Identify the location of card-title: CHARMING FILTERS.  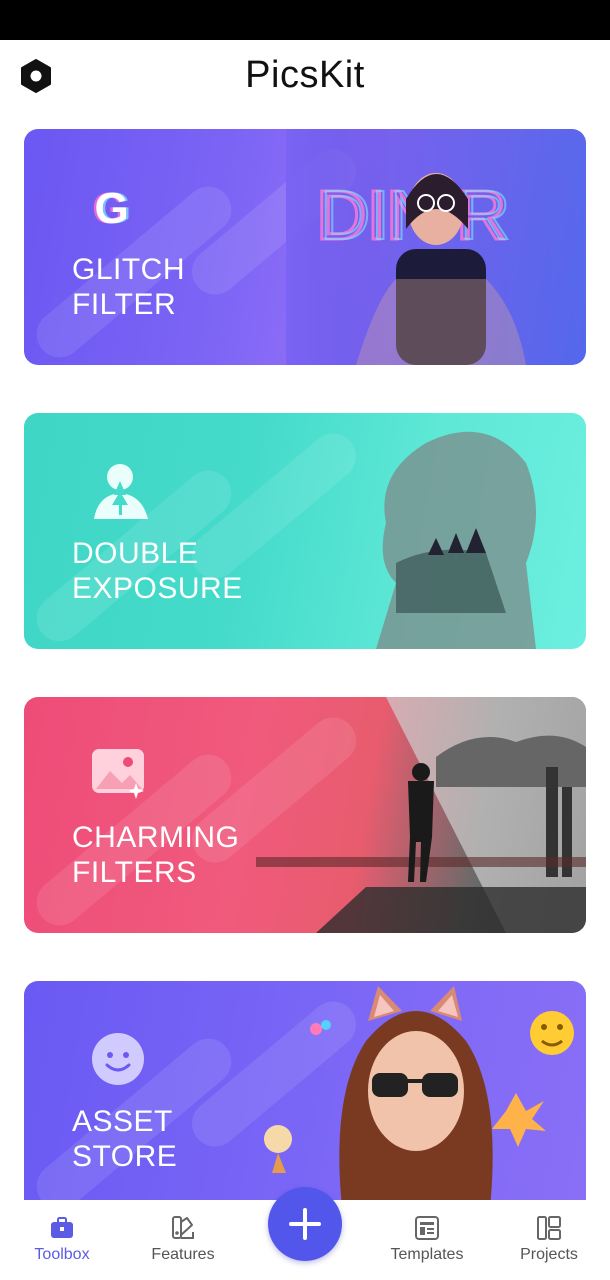
(156, 855).